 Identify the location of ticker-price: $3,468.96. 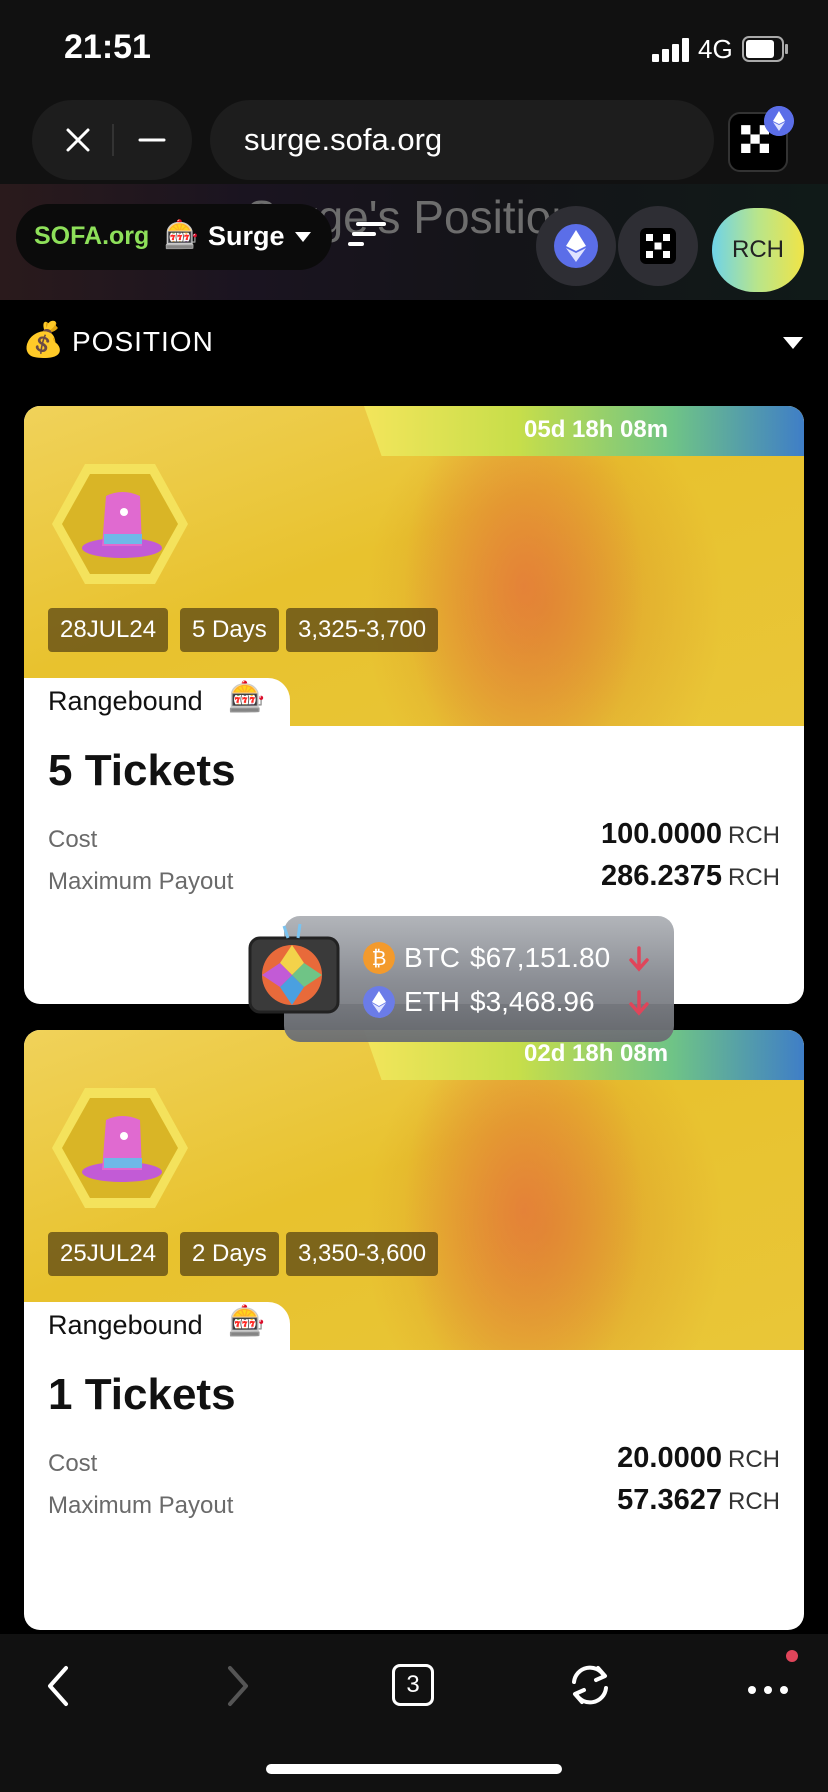
(532, 1001).